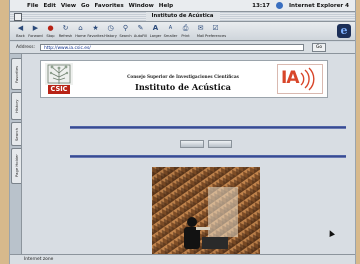 Image resolution: width=360 pixels, height=264 pixels. What do you see at coordinates (68, 6) in the screenshot?
I see `menu-view: View` at bounding box center [68, 6].